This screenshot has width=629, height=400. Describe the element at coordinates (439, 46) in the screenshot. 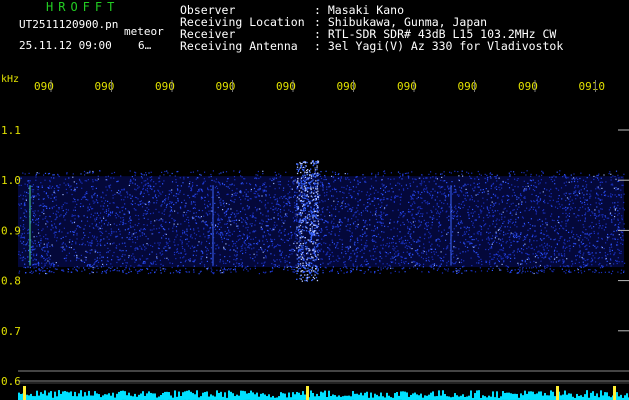

I see `antenna-value: : 3el Yagi(V) Az 330 for Vladivostok` at that location.